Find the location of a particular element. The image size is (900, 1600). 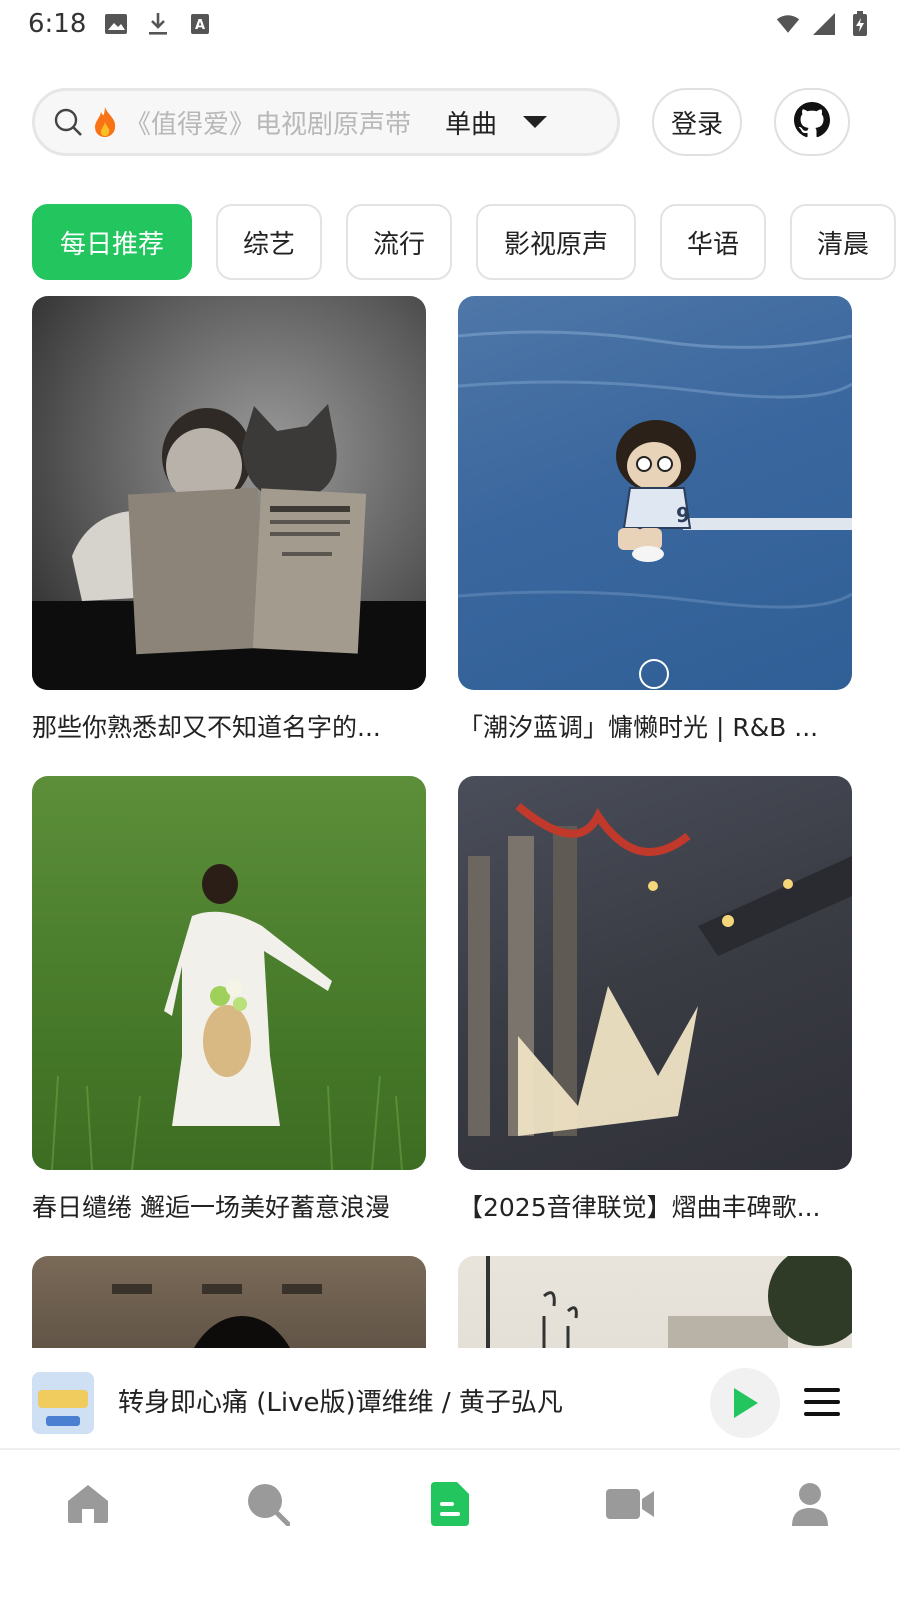

status-right is located at coordinates (824, 23).